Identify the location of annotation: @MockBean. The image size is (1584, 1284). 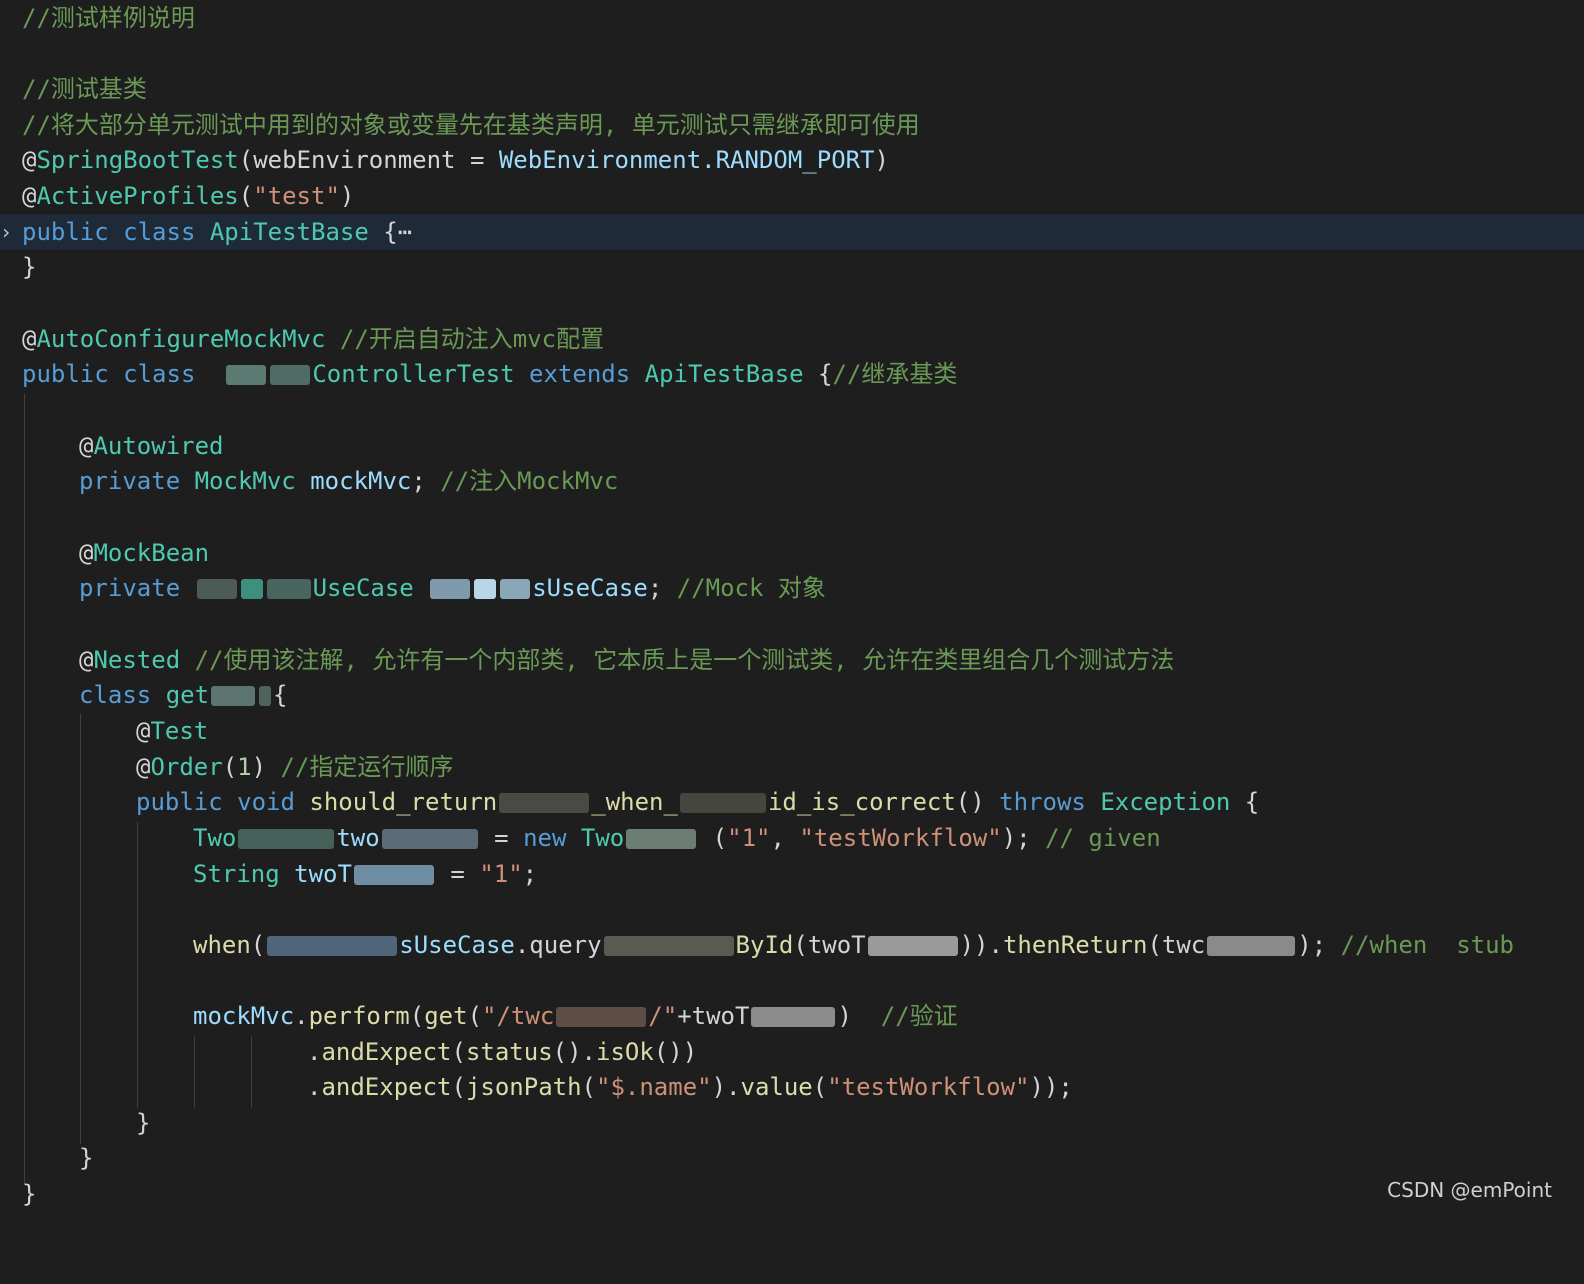
(144, 553).